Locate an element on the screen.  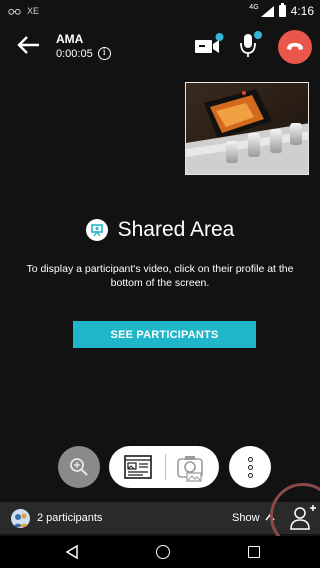
shared-area-icon is located at coordinates (96, 230).